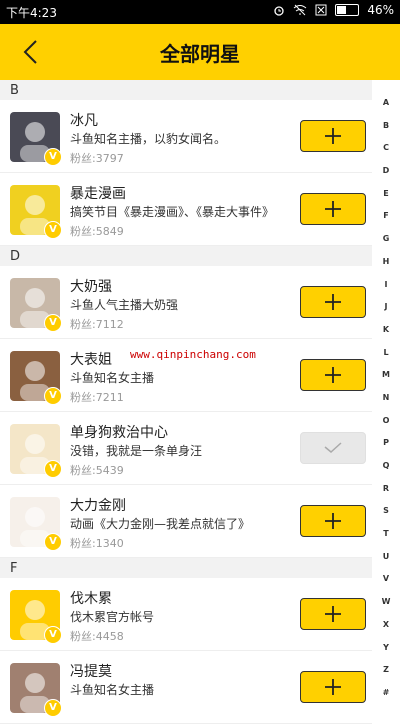 This screenshot has height=724, width=400. What do you see at coordinates (386, 648) in the screenshot?
I see `alphabet-index-letter: Y` at bounding box center [386, 648].